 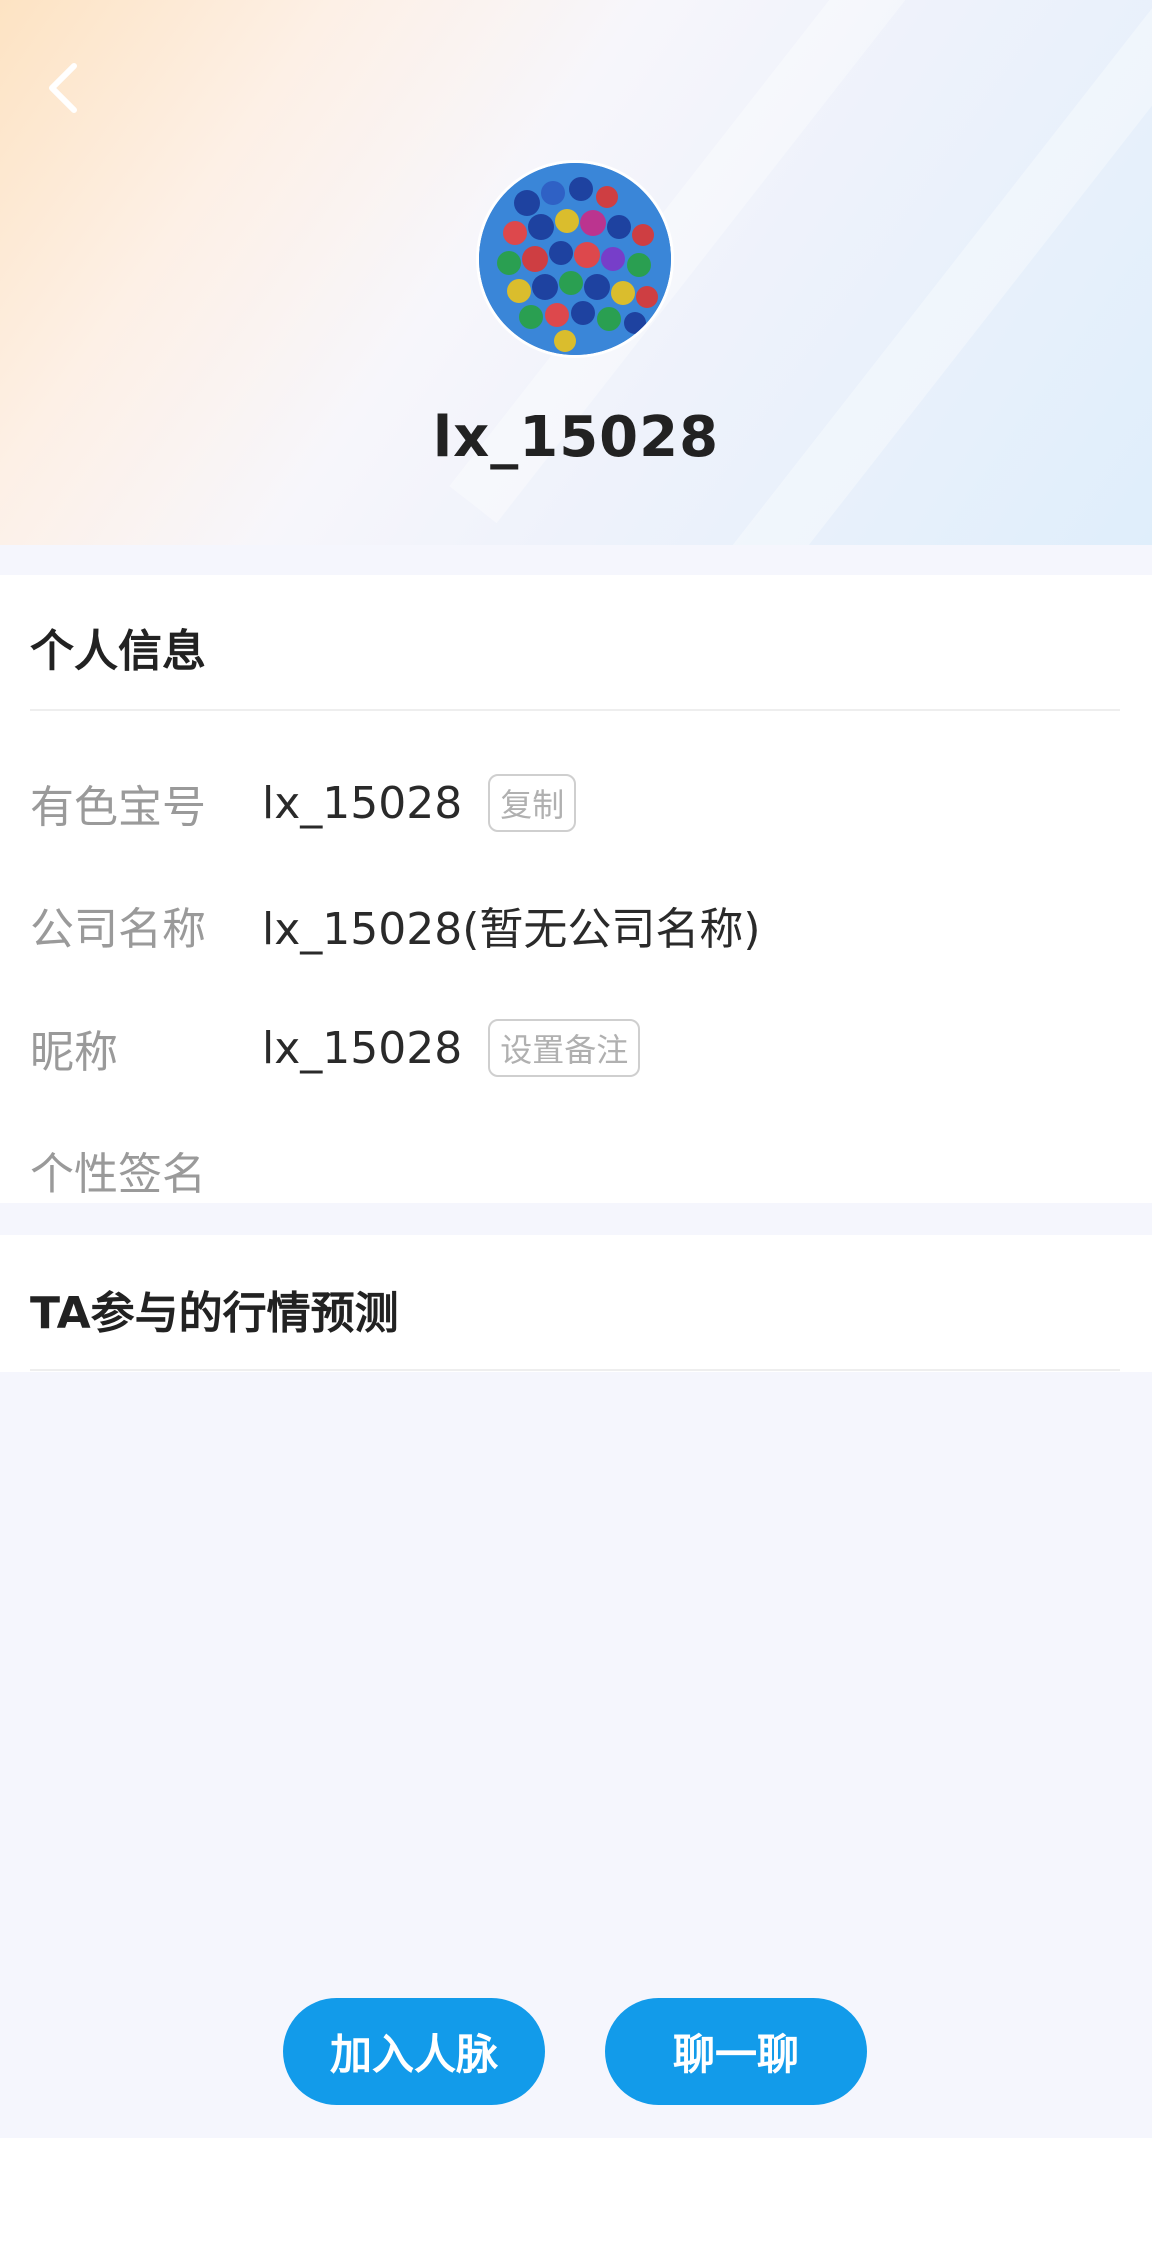 I want to click on info-row-signature: 个性签名, so click(x=146, y=1170).